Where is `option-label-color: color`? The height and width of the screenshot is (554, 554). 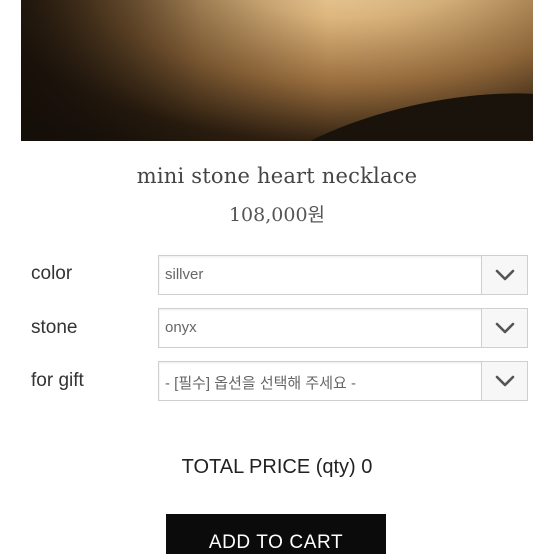 option-label-color: color is located at coordinates (52, 273).